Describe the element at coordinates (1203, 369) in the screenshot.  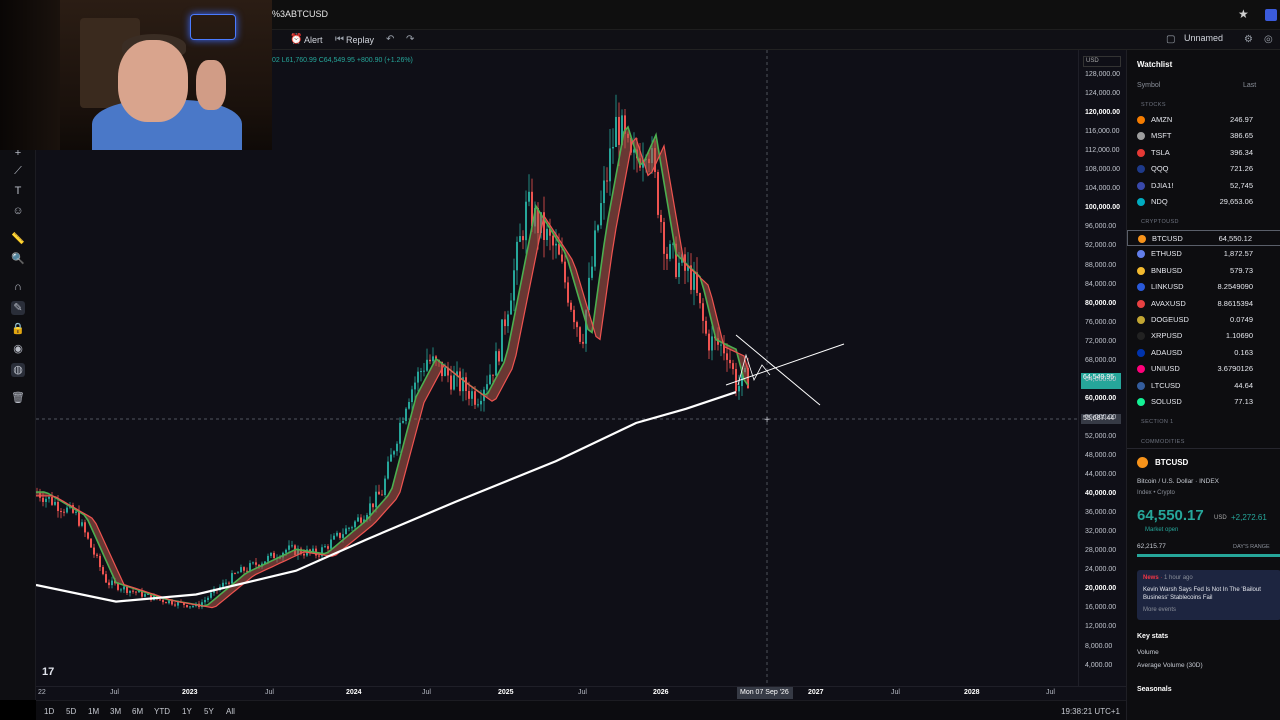
I see `watchlist-row-uniusd: UNIUSD 3.6790126` at that location.